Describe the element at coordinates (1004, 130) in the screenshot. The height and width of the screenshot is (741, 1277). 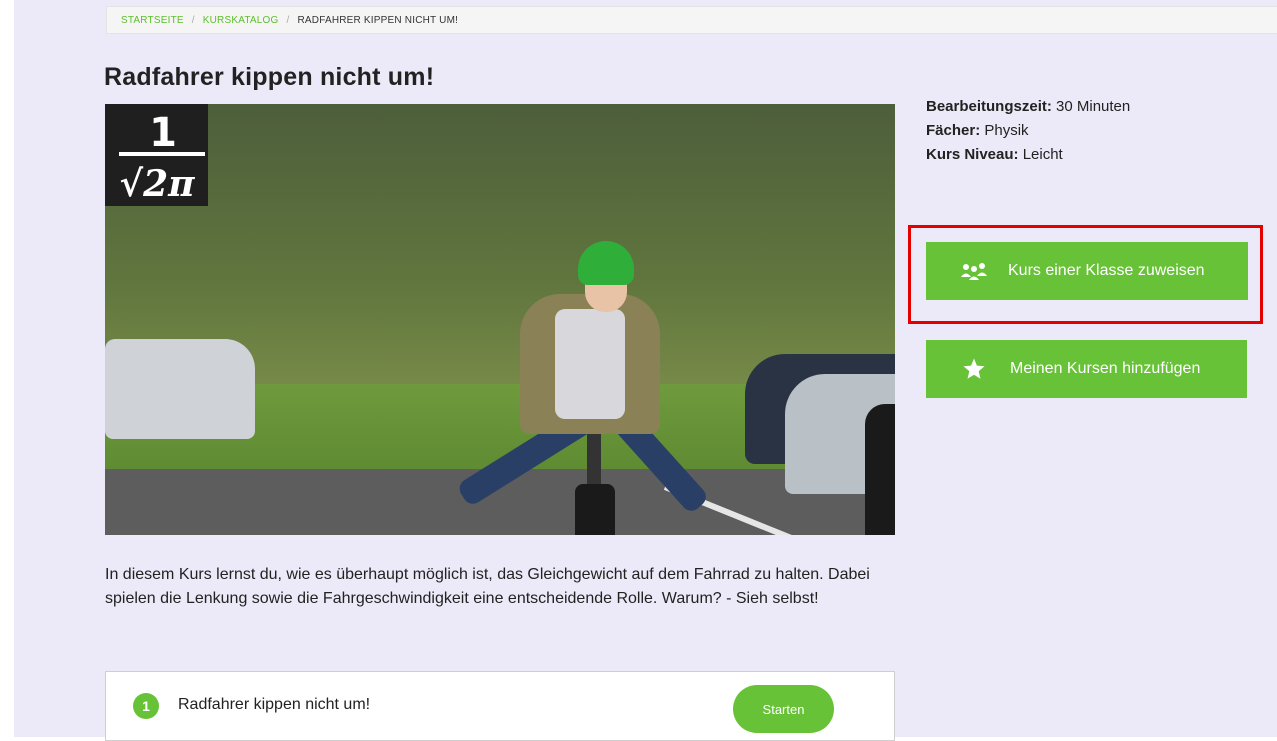
I see `meta-subjects-value: Physik` at that location.